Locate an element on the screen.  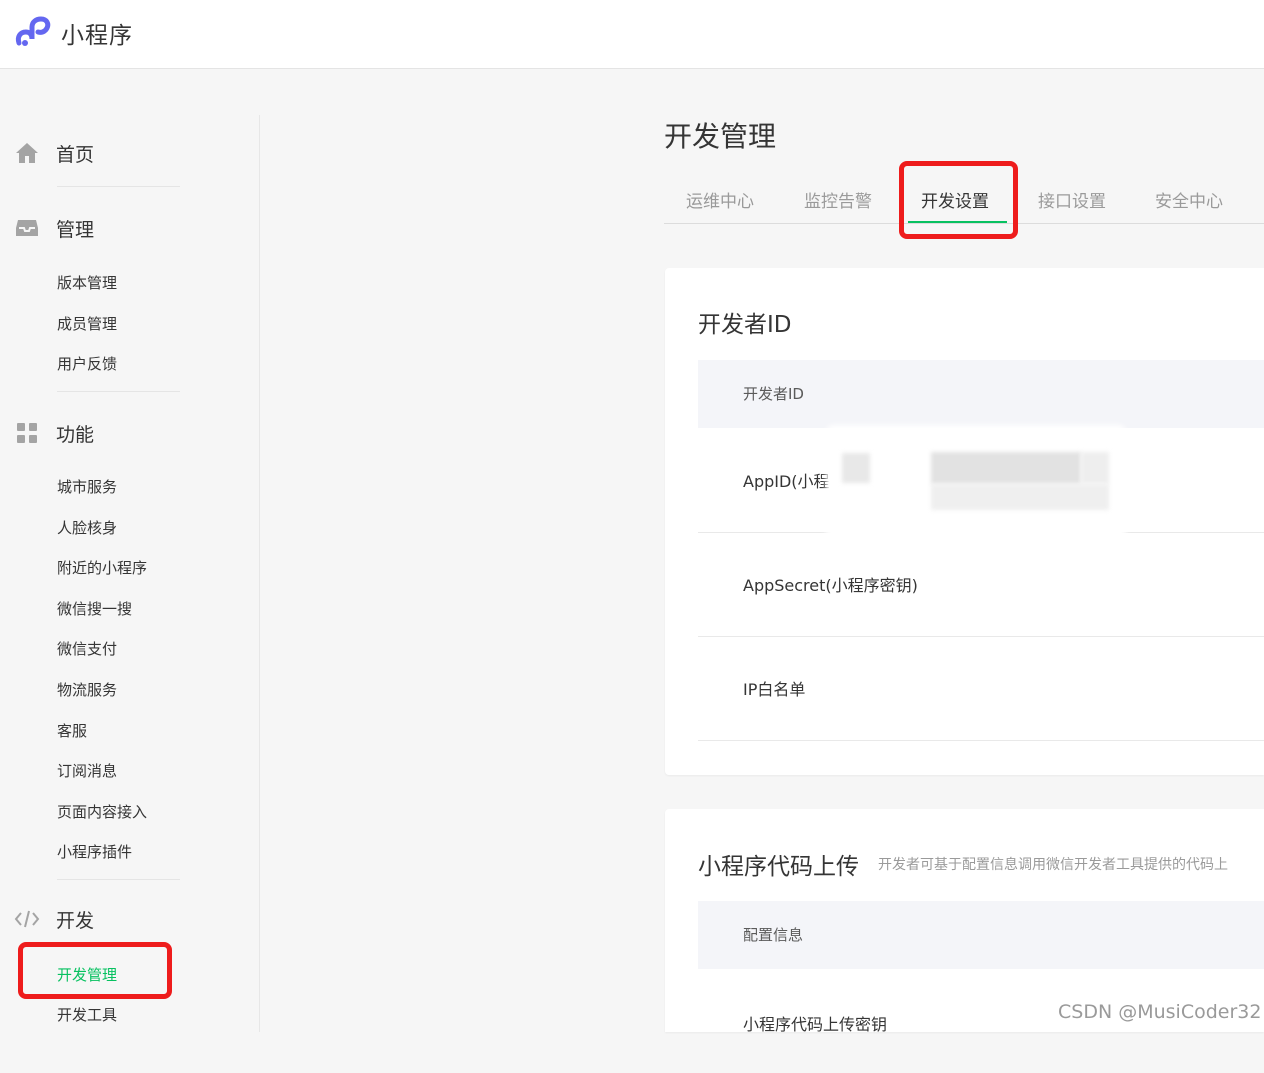
code-icon is located at coordinates (27, 919).